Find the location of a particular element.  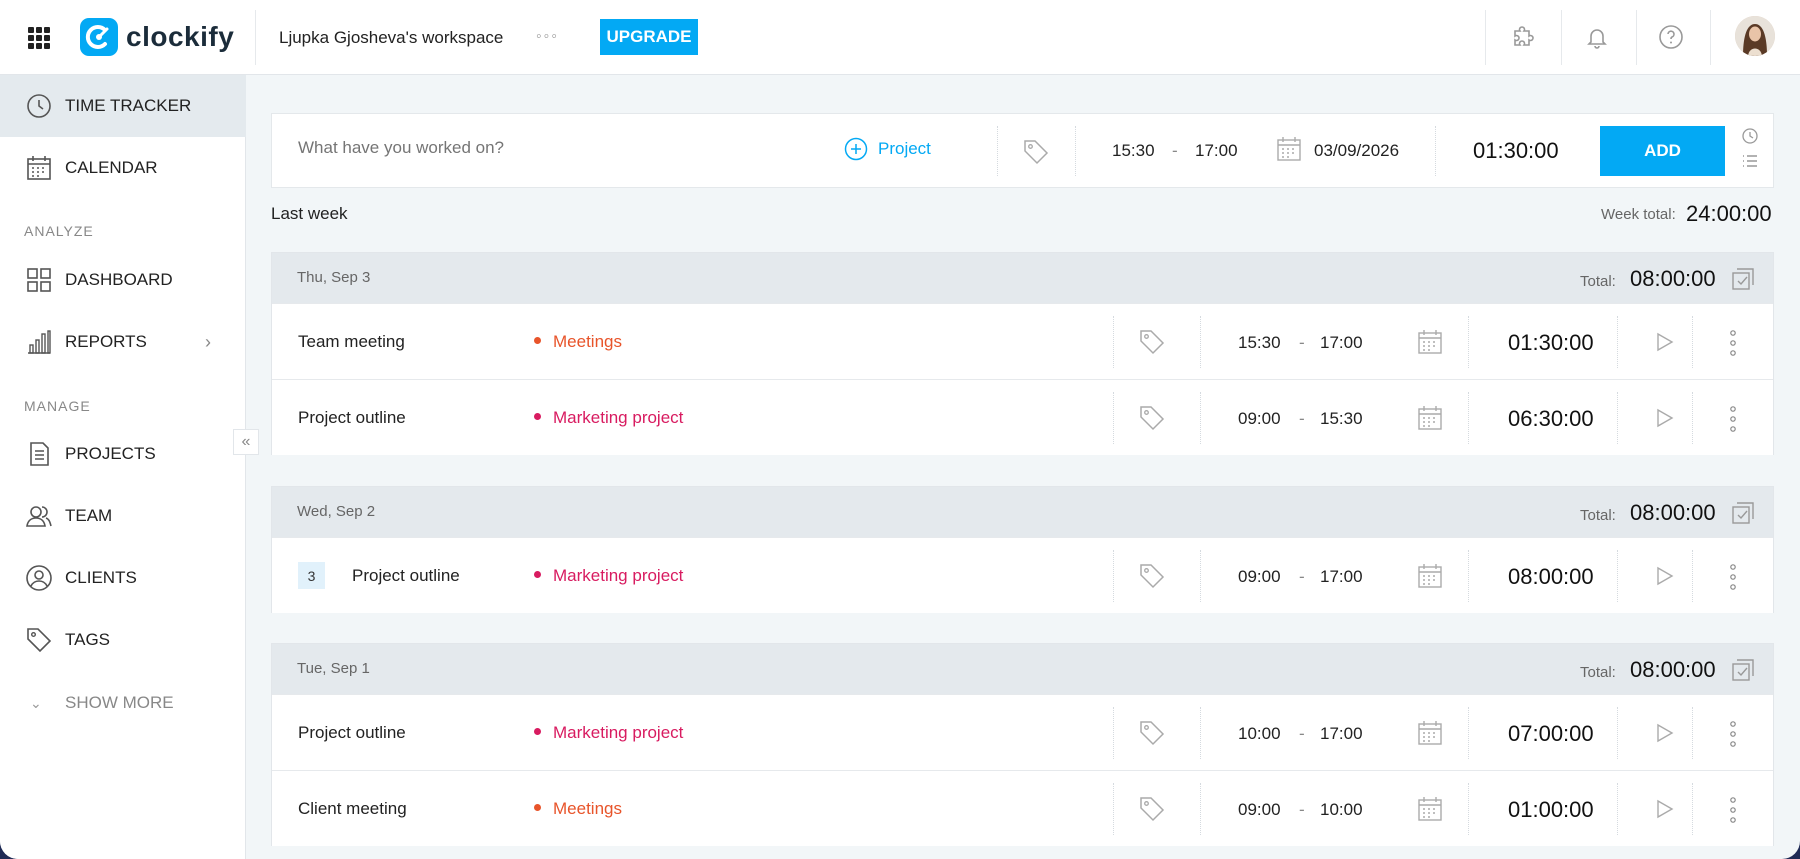

day-header: Wed, Sep 2 Total: 08:00:00 is located at coordinates (1022, 512).